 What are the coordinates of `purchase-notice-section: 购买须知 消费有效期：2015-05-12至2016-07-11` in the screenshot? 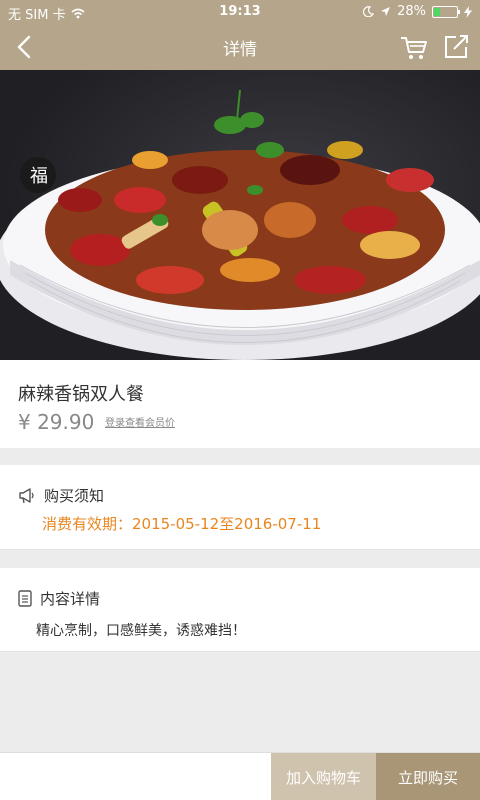 It's located at (240, 507).